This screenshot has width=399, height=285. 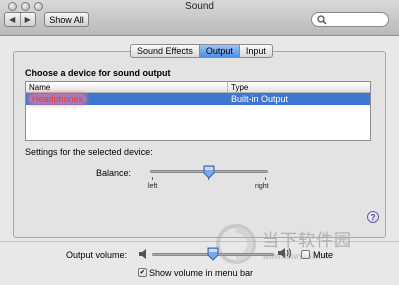 I want to click on device-name-cell: Headphones, so click(x=127, y=99).